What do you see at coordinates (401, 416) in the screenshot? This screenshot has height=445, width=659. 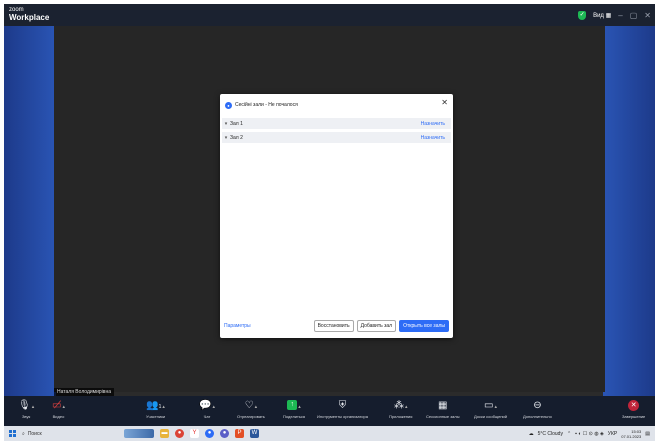 I see `apps-label: Приложения` at bounding box center [401, 416].